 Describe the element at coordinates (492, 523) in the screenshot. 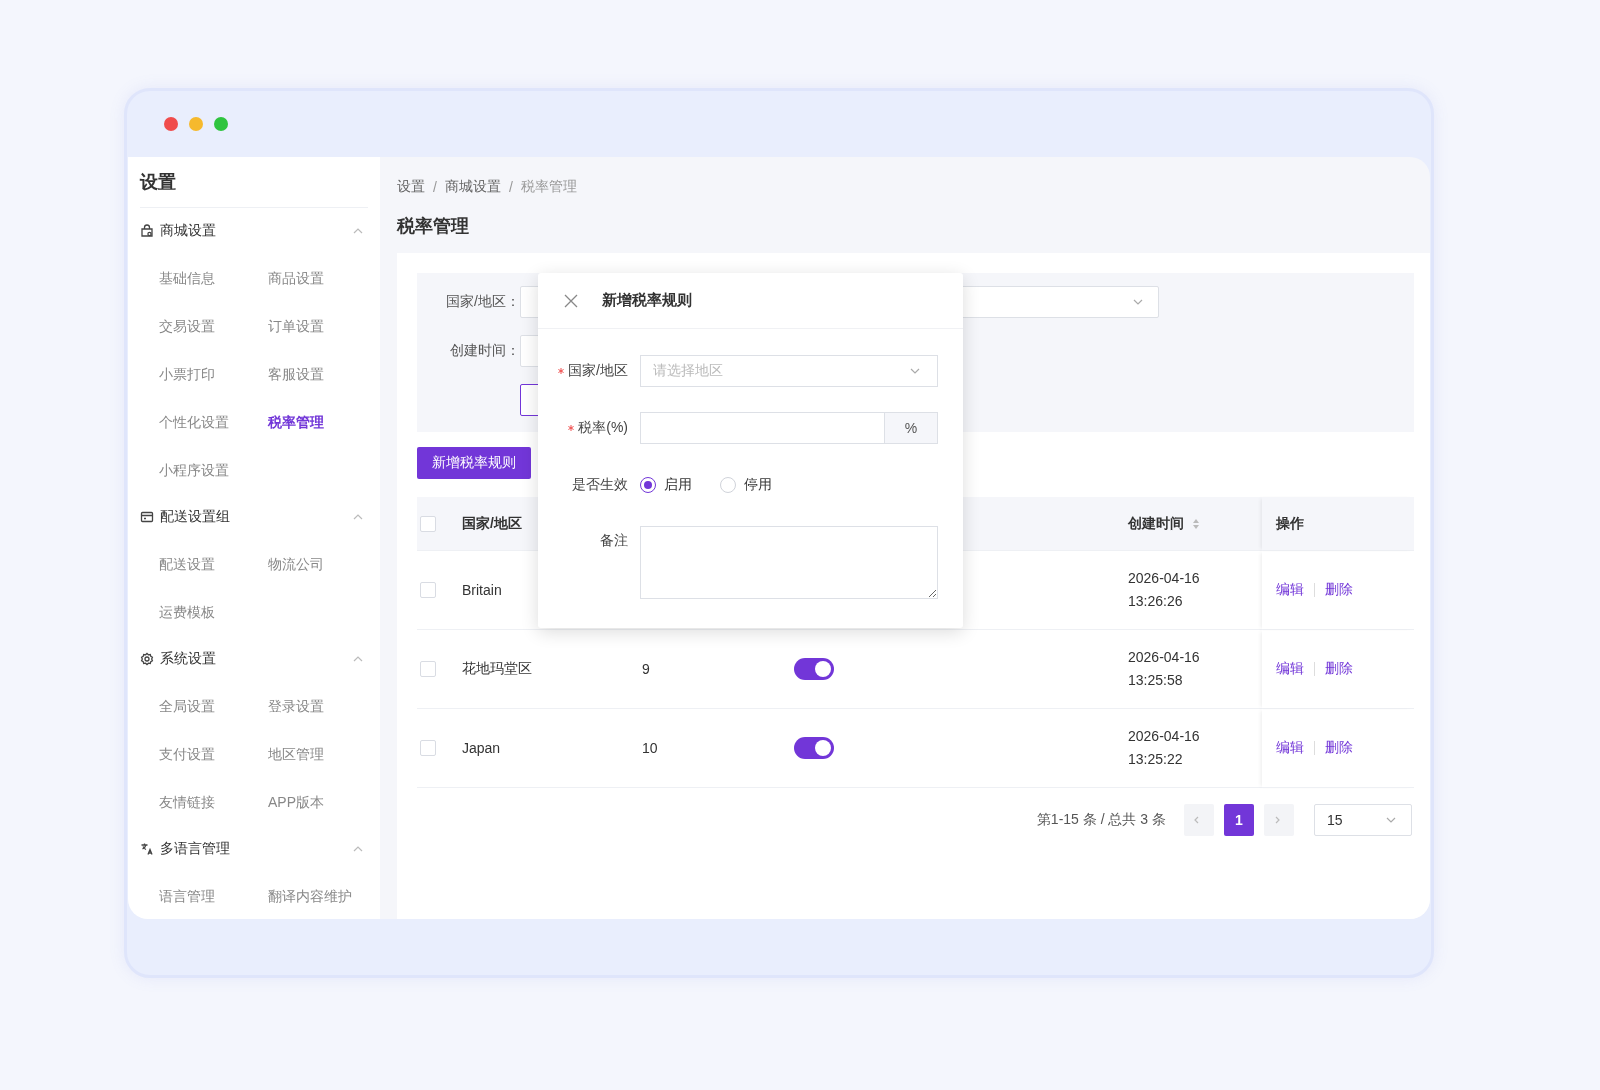

I see `column-header: 国家/地区` at that location.